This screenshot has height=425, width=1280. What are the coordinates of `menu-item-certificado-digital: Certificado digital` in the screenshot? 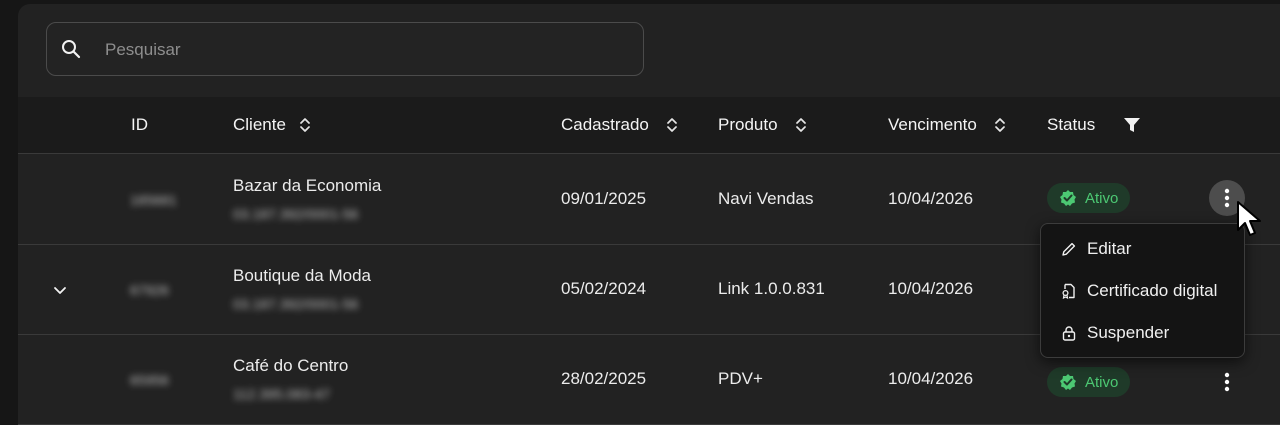 It's located at (1143, 291).